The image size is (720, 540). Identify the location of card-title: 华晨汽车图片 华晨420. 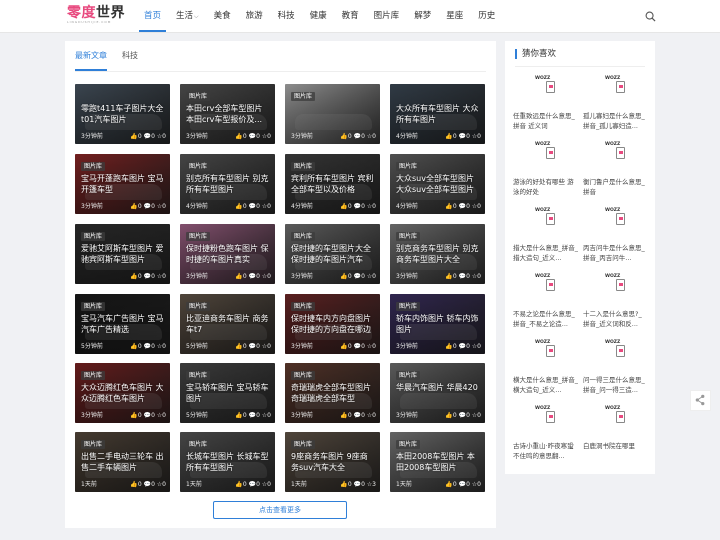
(438, 393).